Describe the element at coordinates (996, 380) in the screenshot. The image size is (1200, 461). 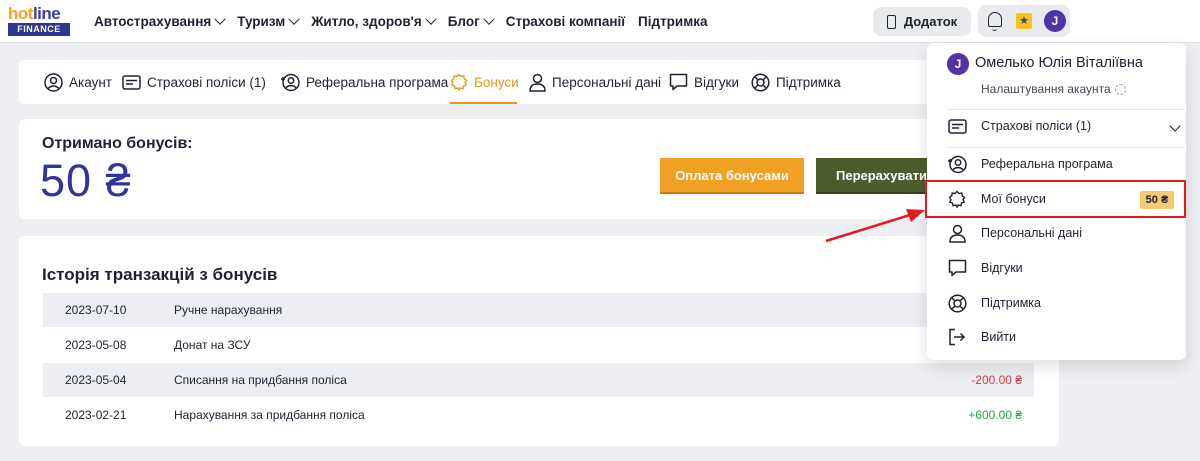
I see `row-amount: -200.00 ₴` at that location.